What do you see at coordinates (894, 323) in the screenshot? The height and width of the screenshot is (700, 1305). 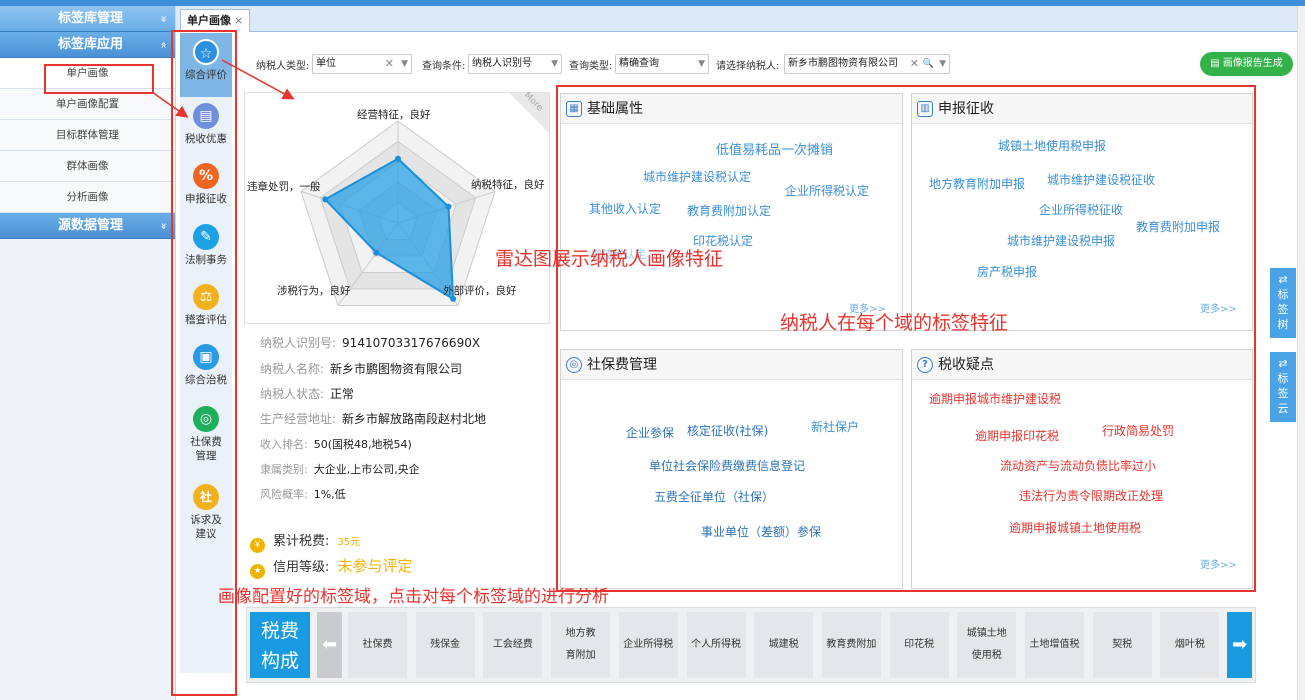 I see `annotation-domain: 纳税人在每个域的标签特征` at bounding box center [894, 323].